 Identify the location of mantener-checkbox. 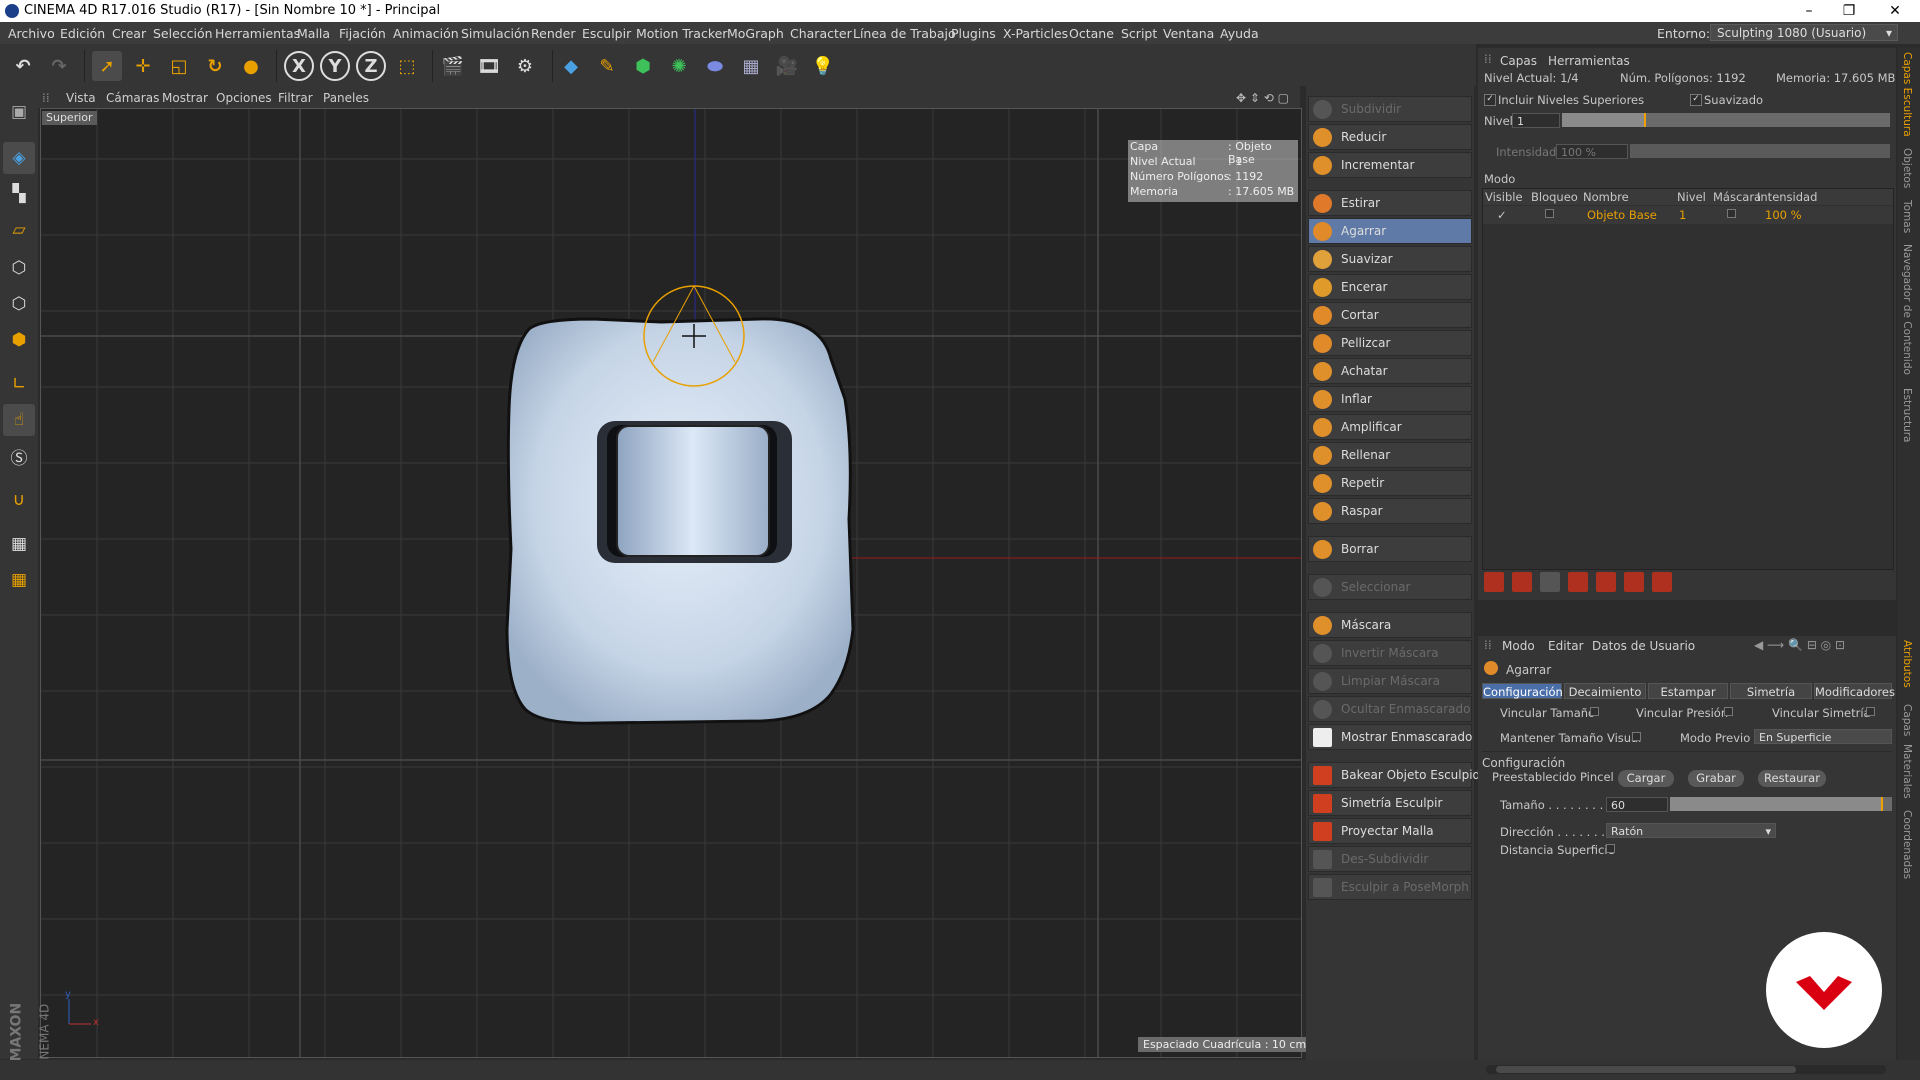
(1636, 736).